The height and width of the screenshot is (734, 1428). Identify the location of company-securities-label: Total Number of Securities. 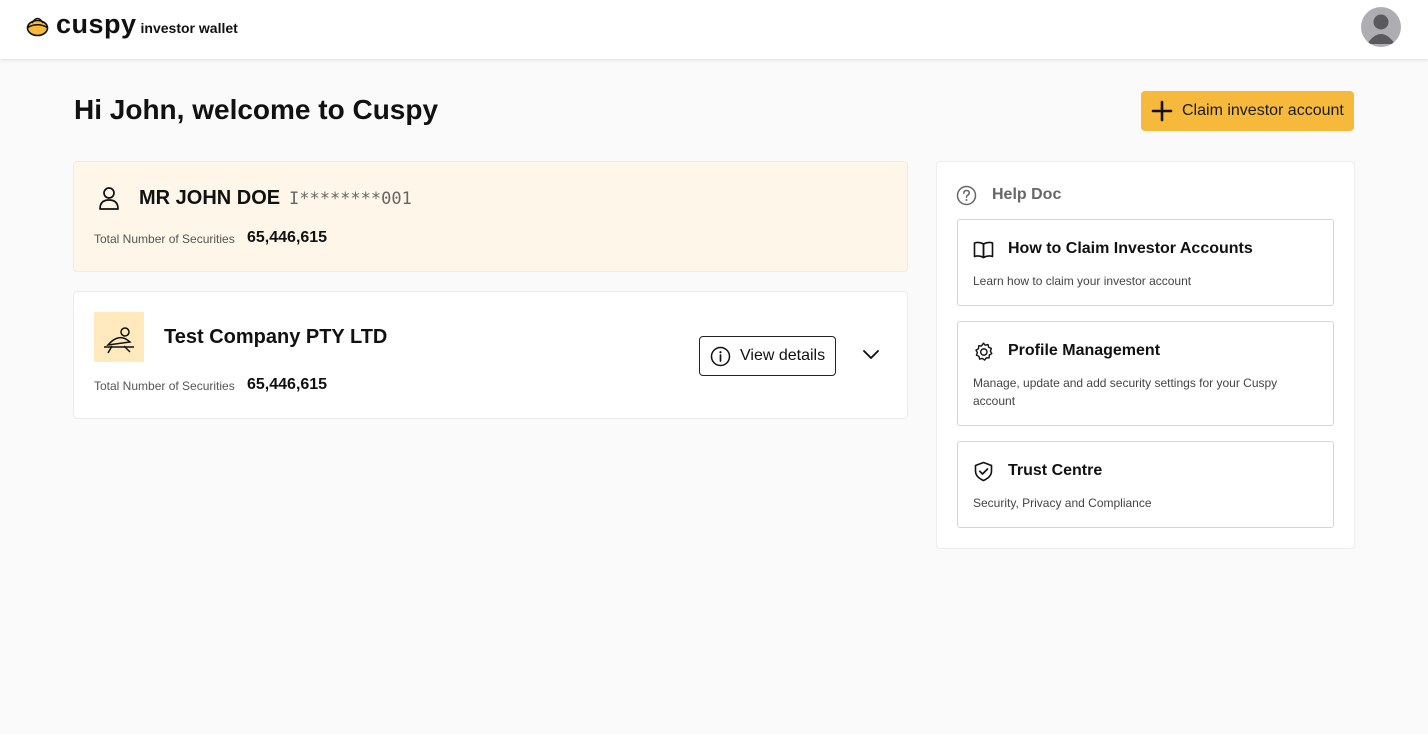
(164, 386).